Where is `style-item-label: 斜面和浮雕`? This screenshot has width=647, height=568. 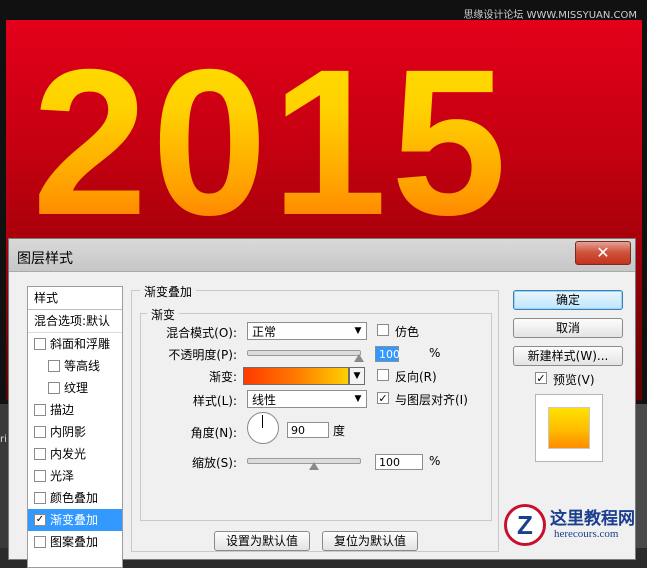
style-item-label: 斜面和浮雕 is located at coordinates (80, 344).